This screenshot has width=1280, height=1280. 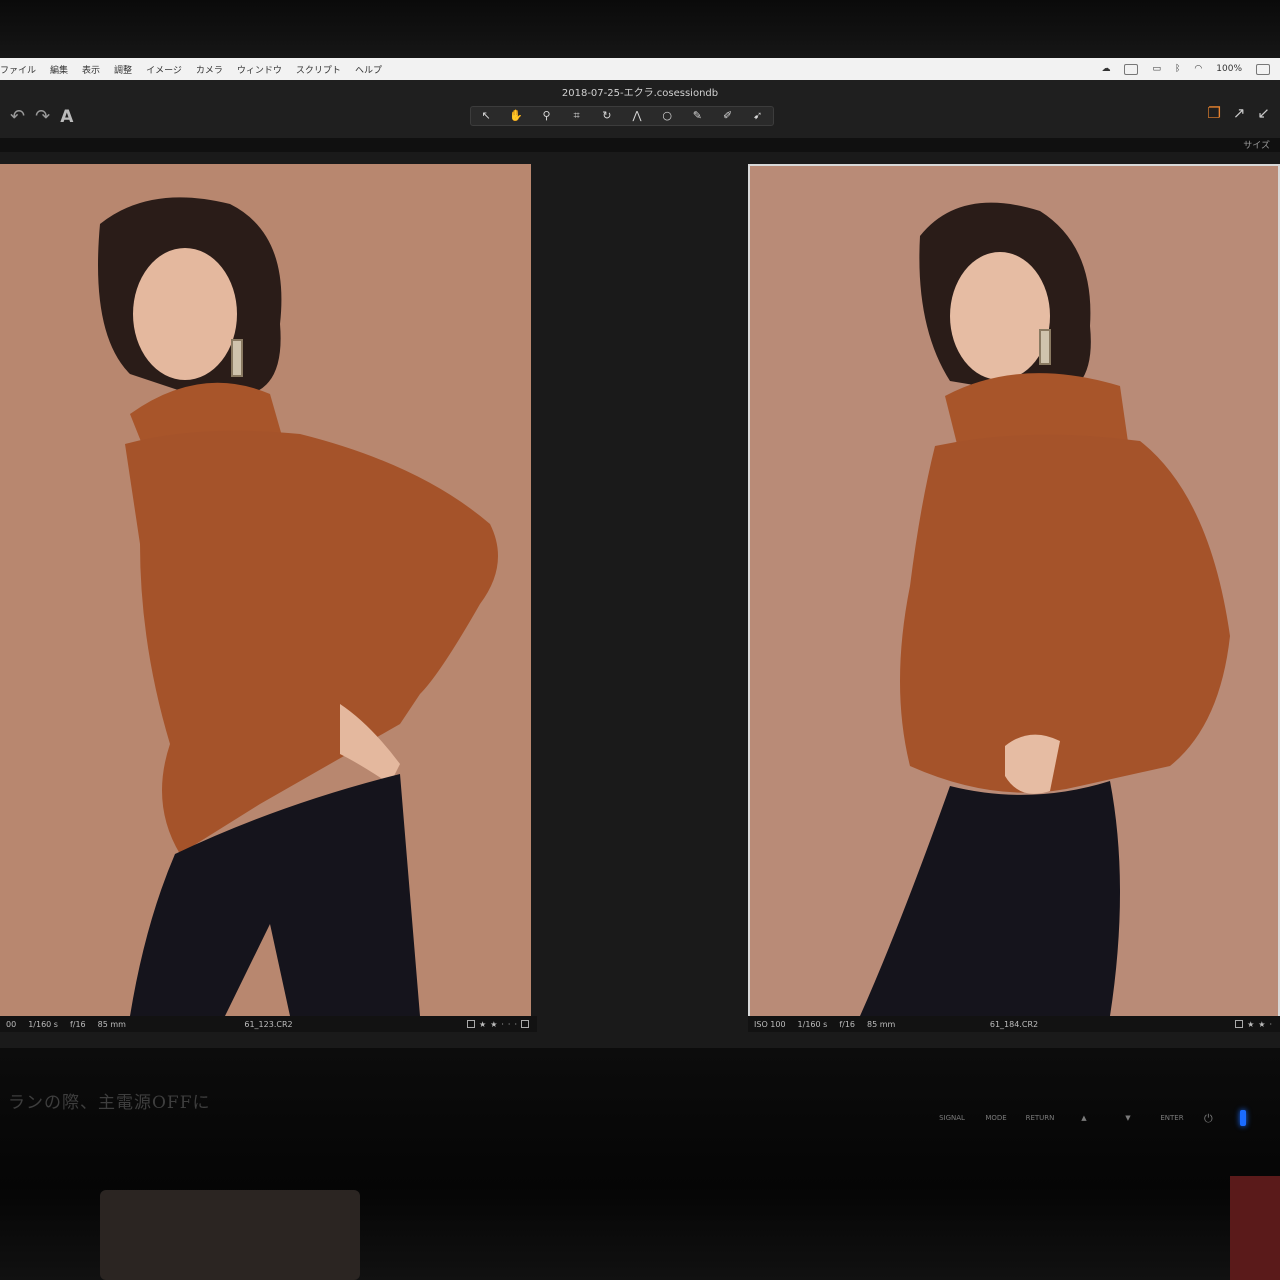 What do you see at coordinates (1243, 1118) in the screenshot?
I see `power-led` at bounding box center [1243, 1118].